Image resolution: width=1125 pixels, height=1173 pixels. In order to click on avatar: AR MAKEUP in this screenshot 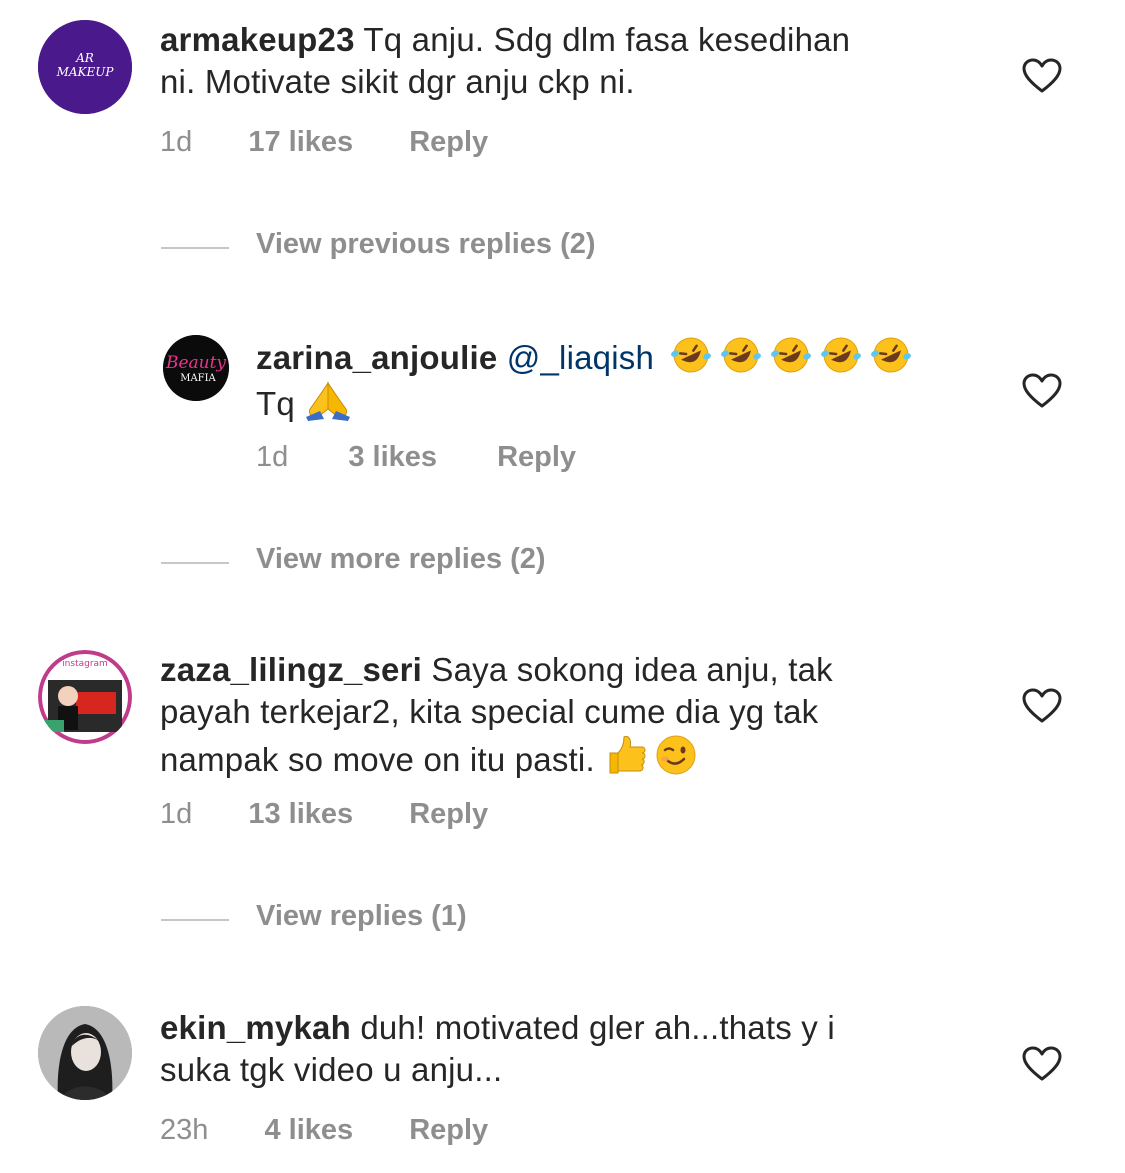, I will do `click(85, 67)`.